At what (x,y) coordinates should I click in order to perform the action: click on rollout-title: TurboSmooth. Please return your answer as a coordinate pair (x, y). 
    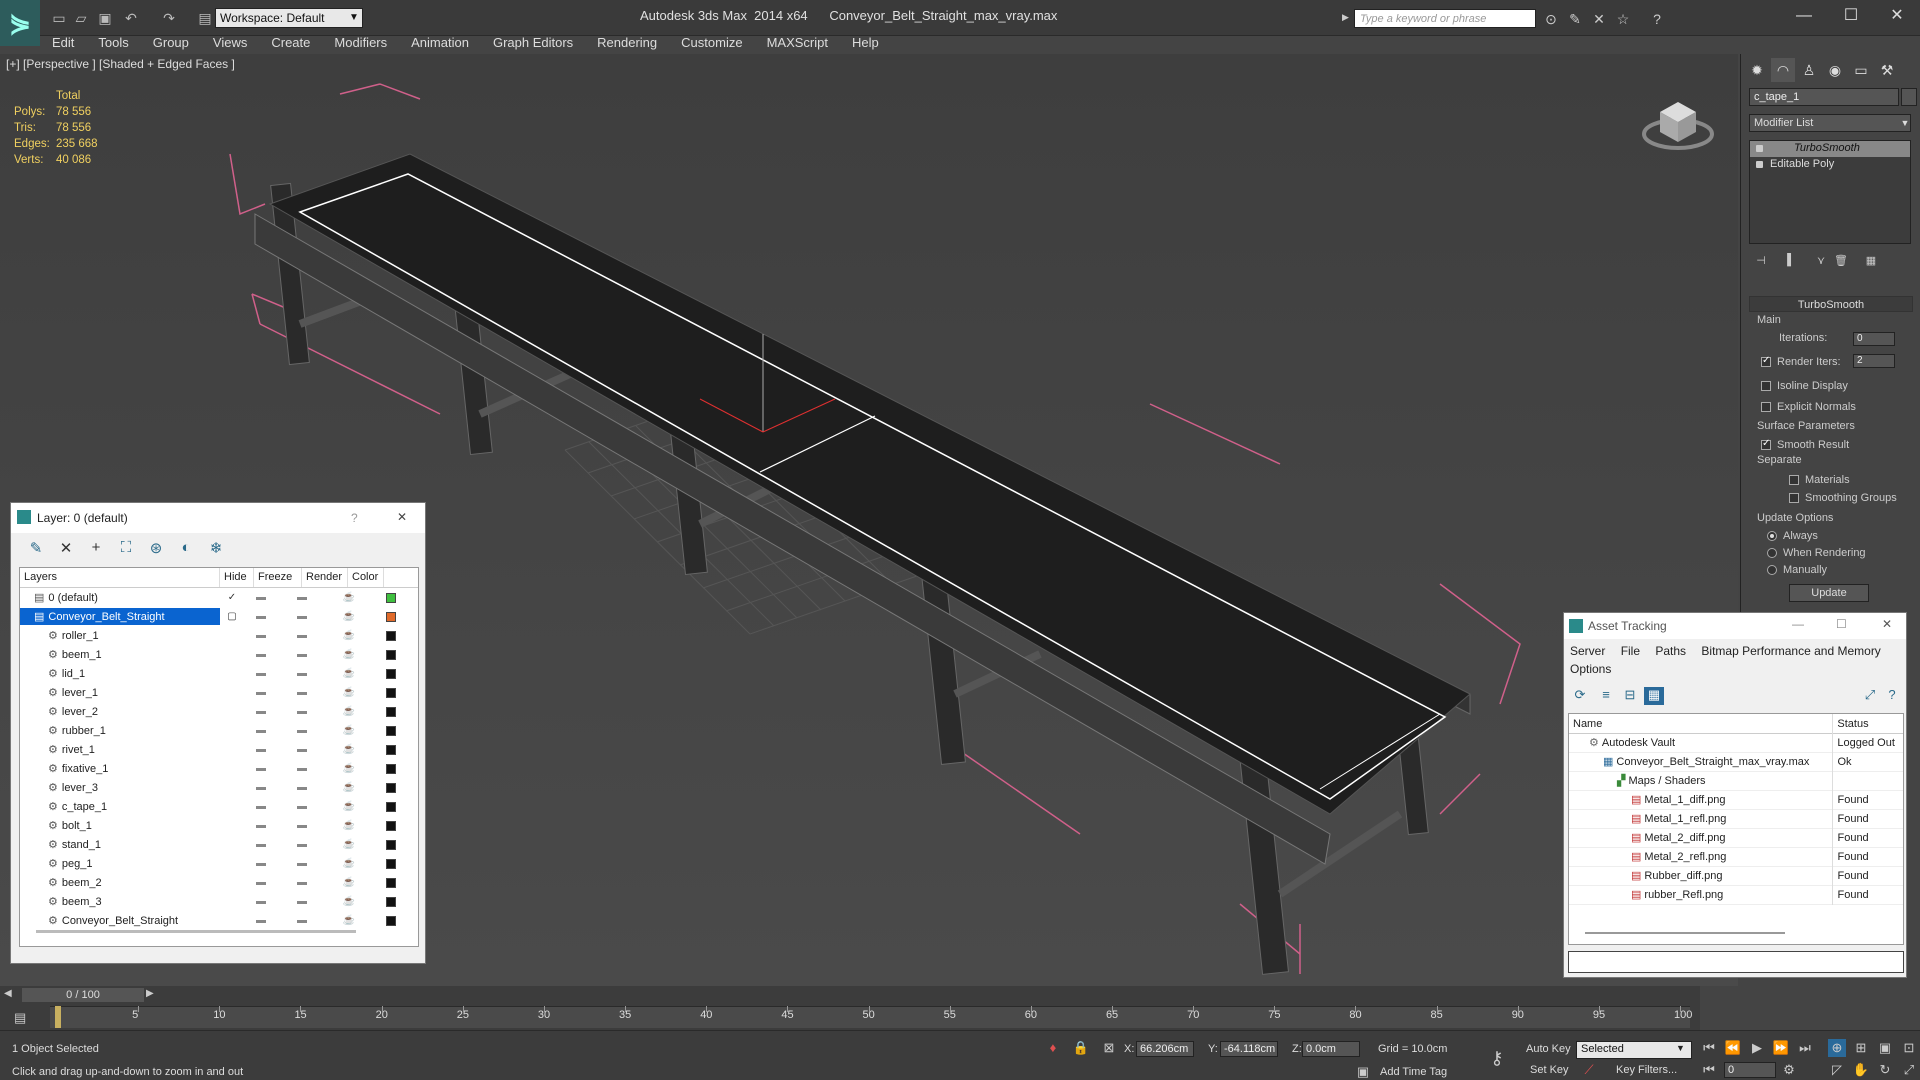
    Looking at the image, I should click on (1831, 304).